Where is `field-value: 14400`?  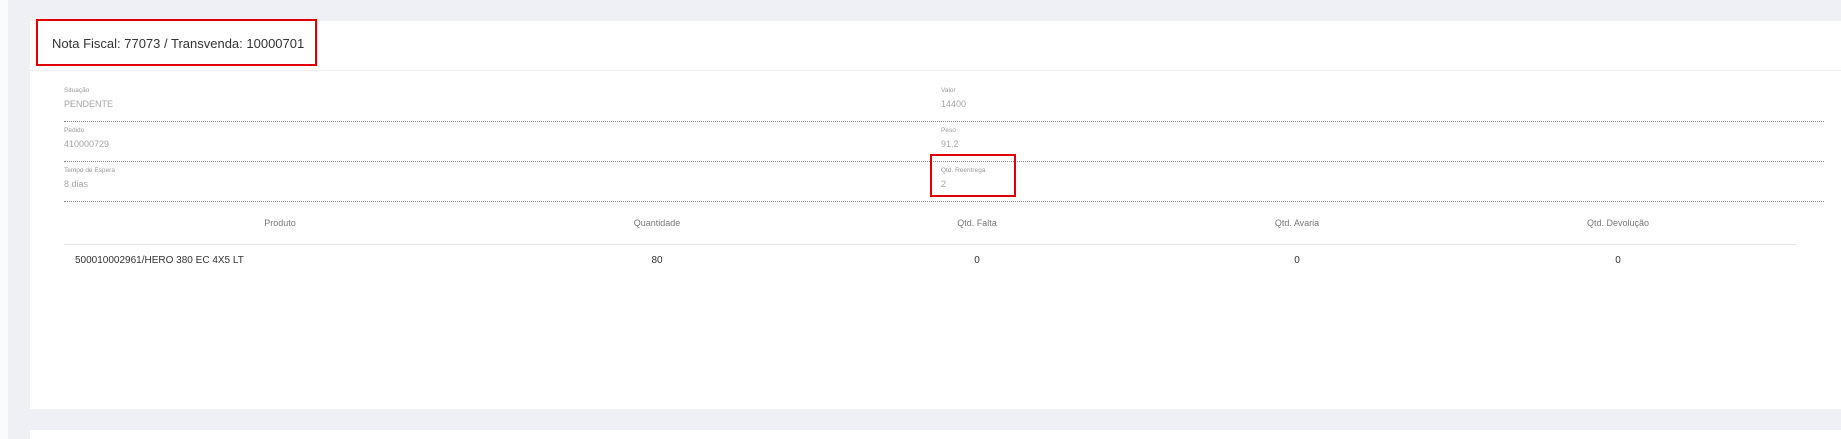 field-value: 14400 is located at coordinates (954, 104).